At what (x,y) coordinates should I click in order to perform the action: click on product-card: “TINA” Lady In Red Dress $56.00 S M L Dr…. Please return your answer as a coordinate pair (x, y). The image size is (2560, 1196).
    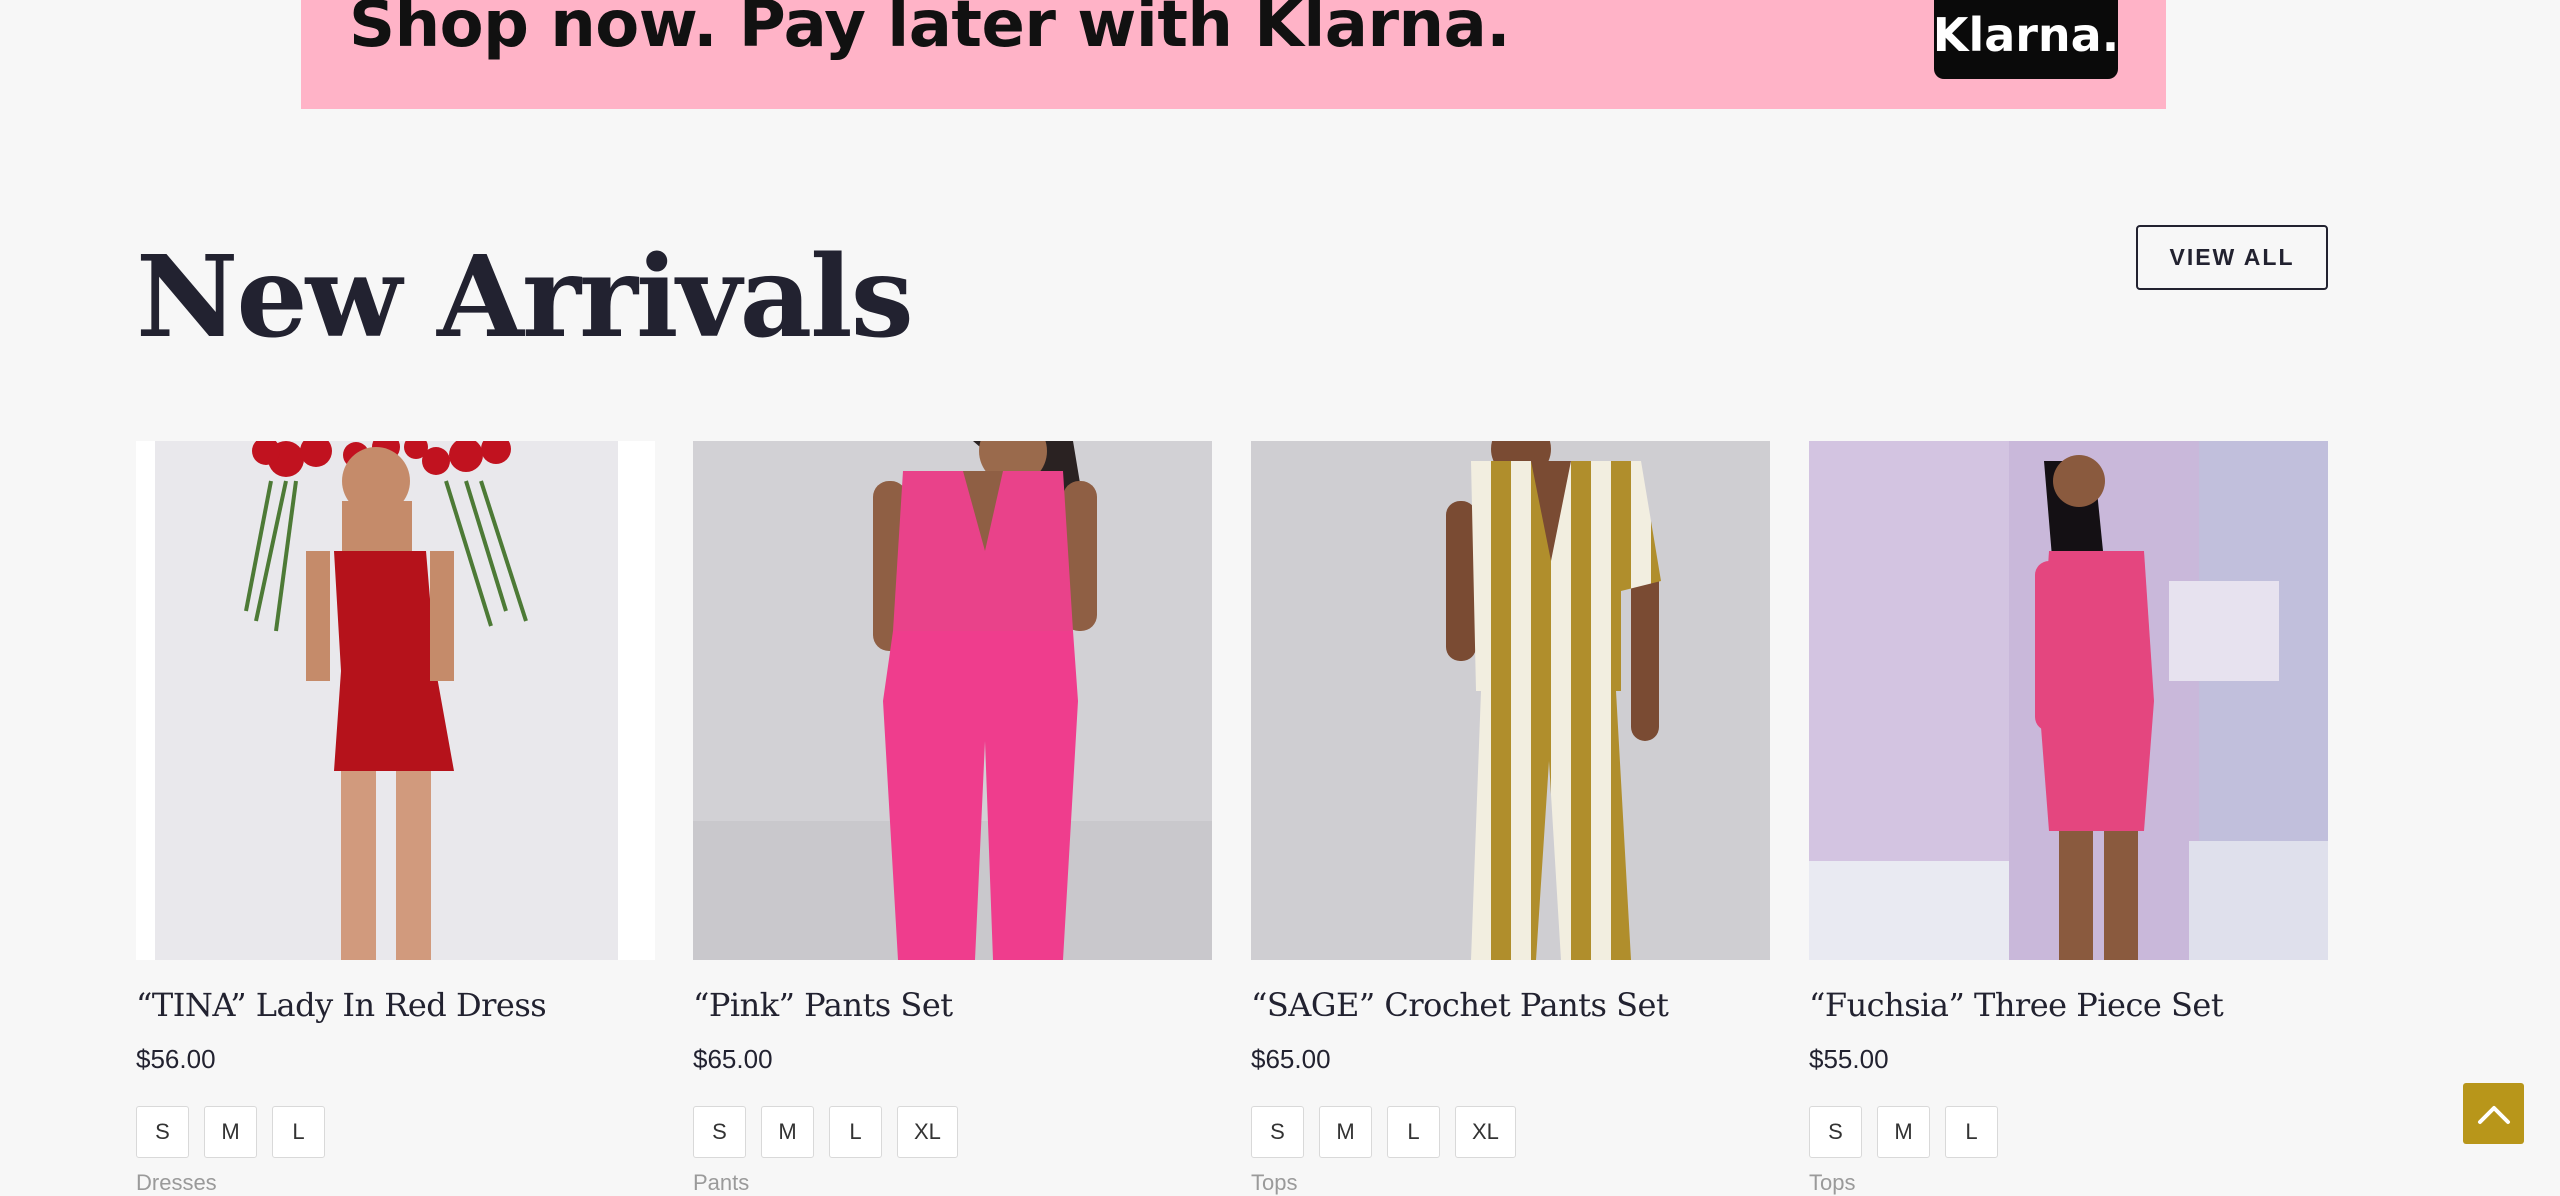
    Looking at the image, I should click on (395, 818).